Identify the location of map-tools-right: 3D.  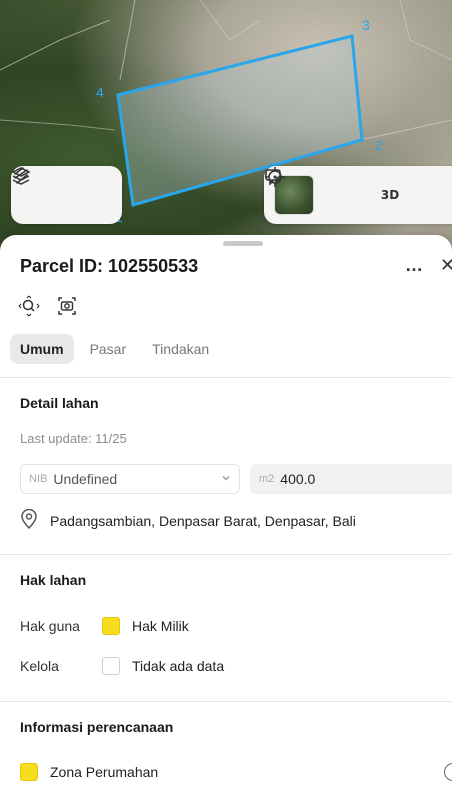
(358, 195).